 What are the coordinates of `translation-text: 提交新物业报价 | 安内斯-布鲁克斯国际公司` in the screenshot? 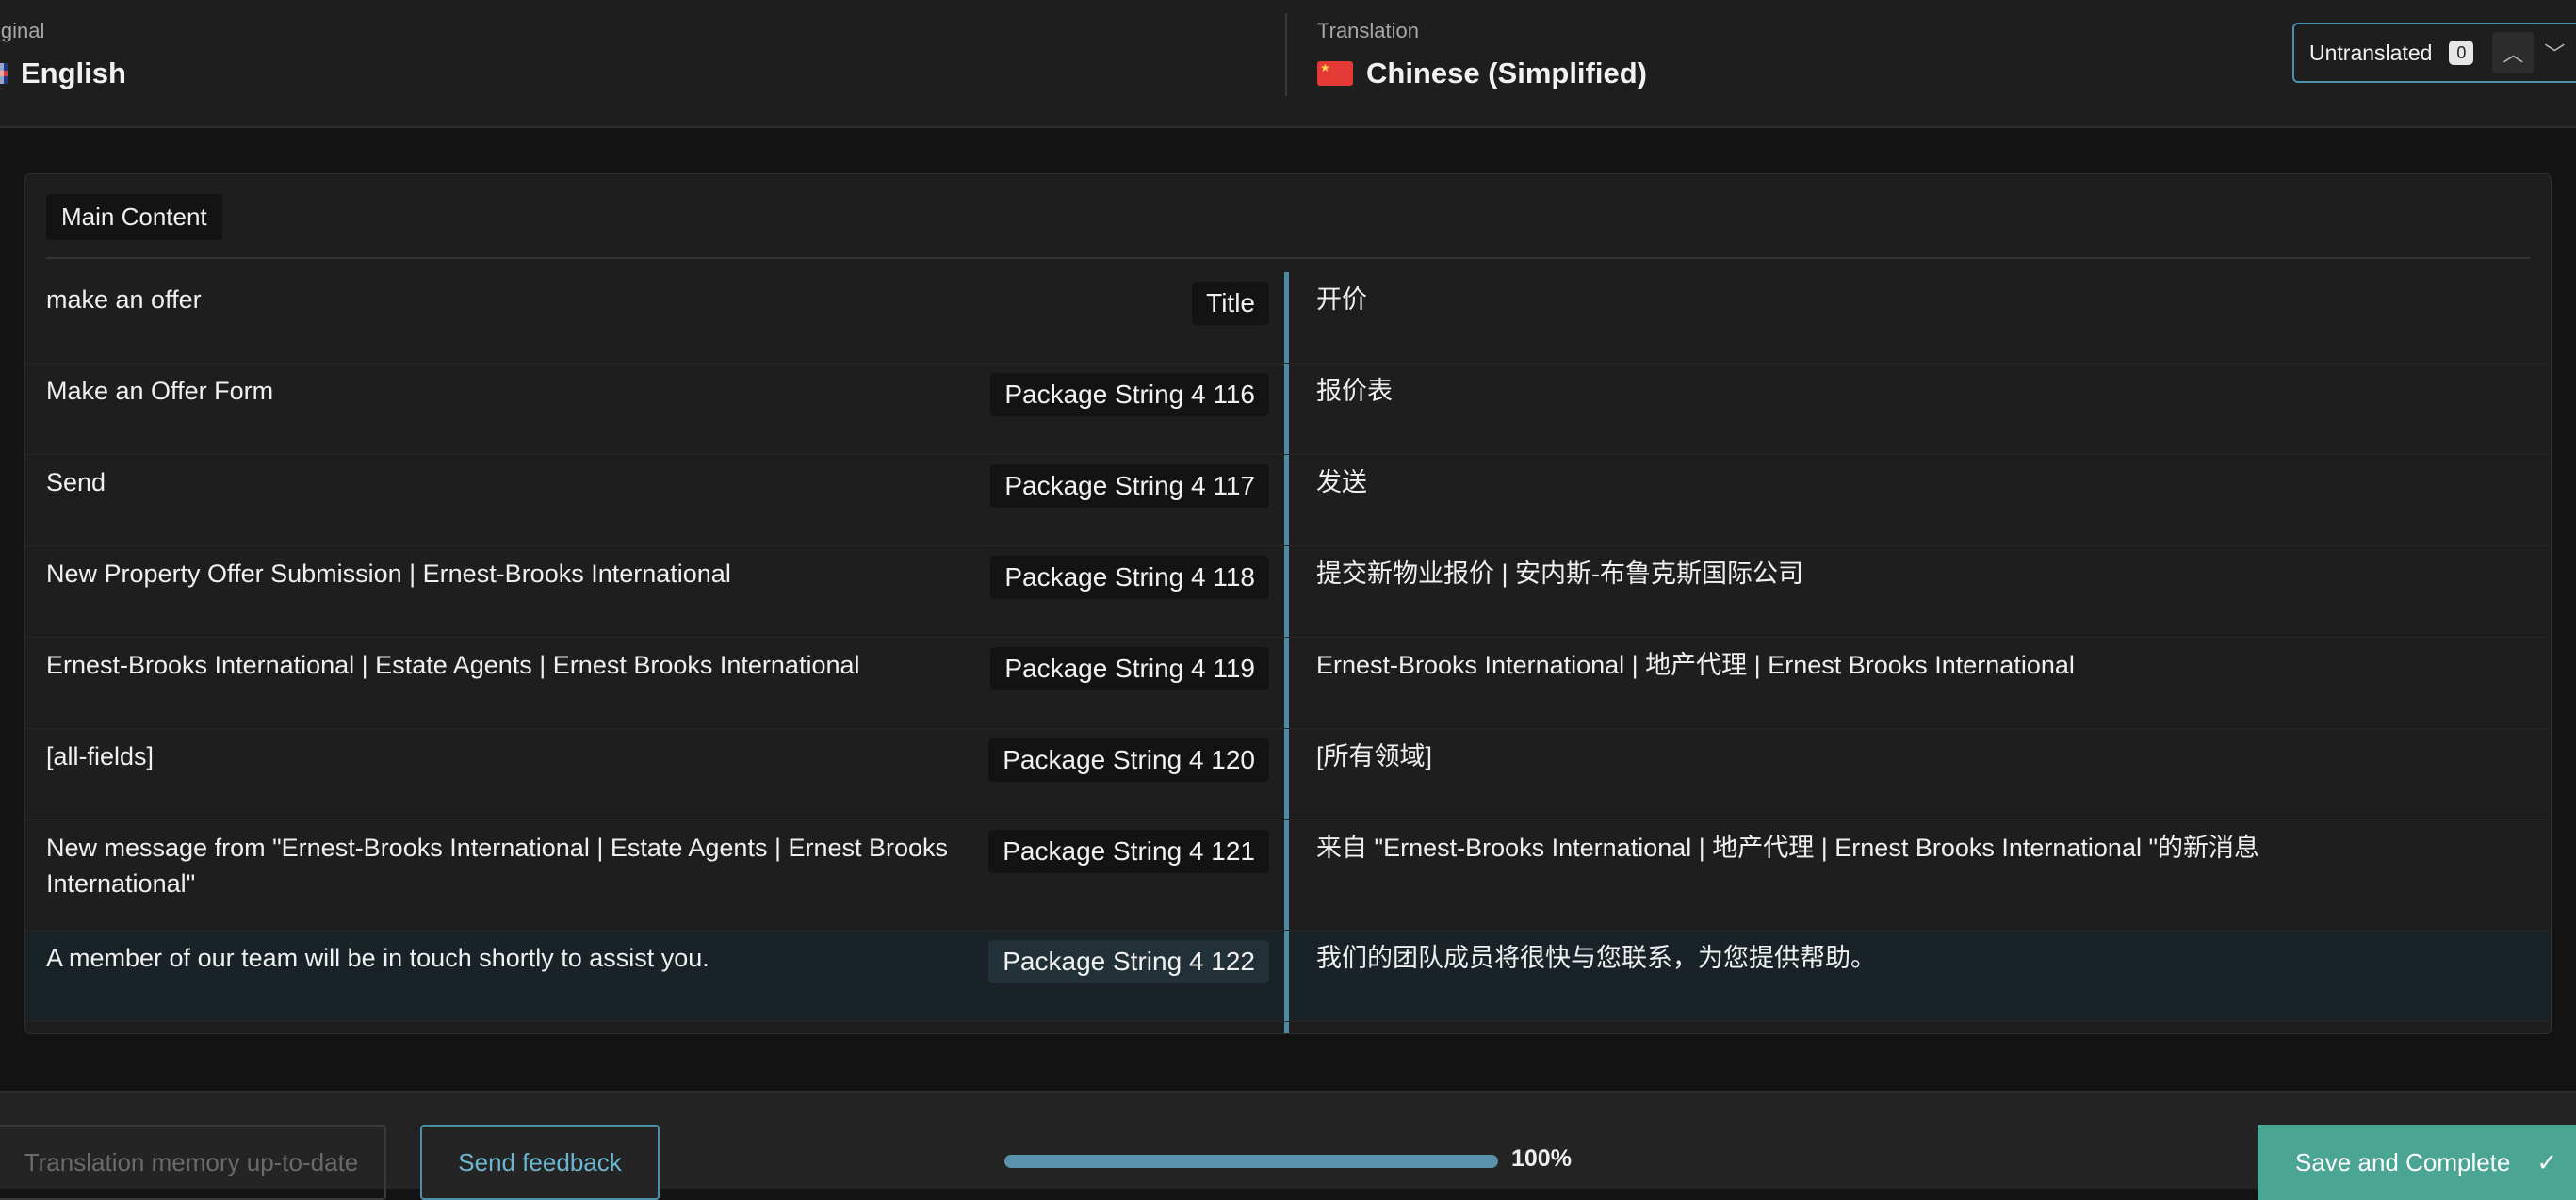 It's located at (1919, 574).